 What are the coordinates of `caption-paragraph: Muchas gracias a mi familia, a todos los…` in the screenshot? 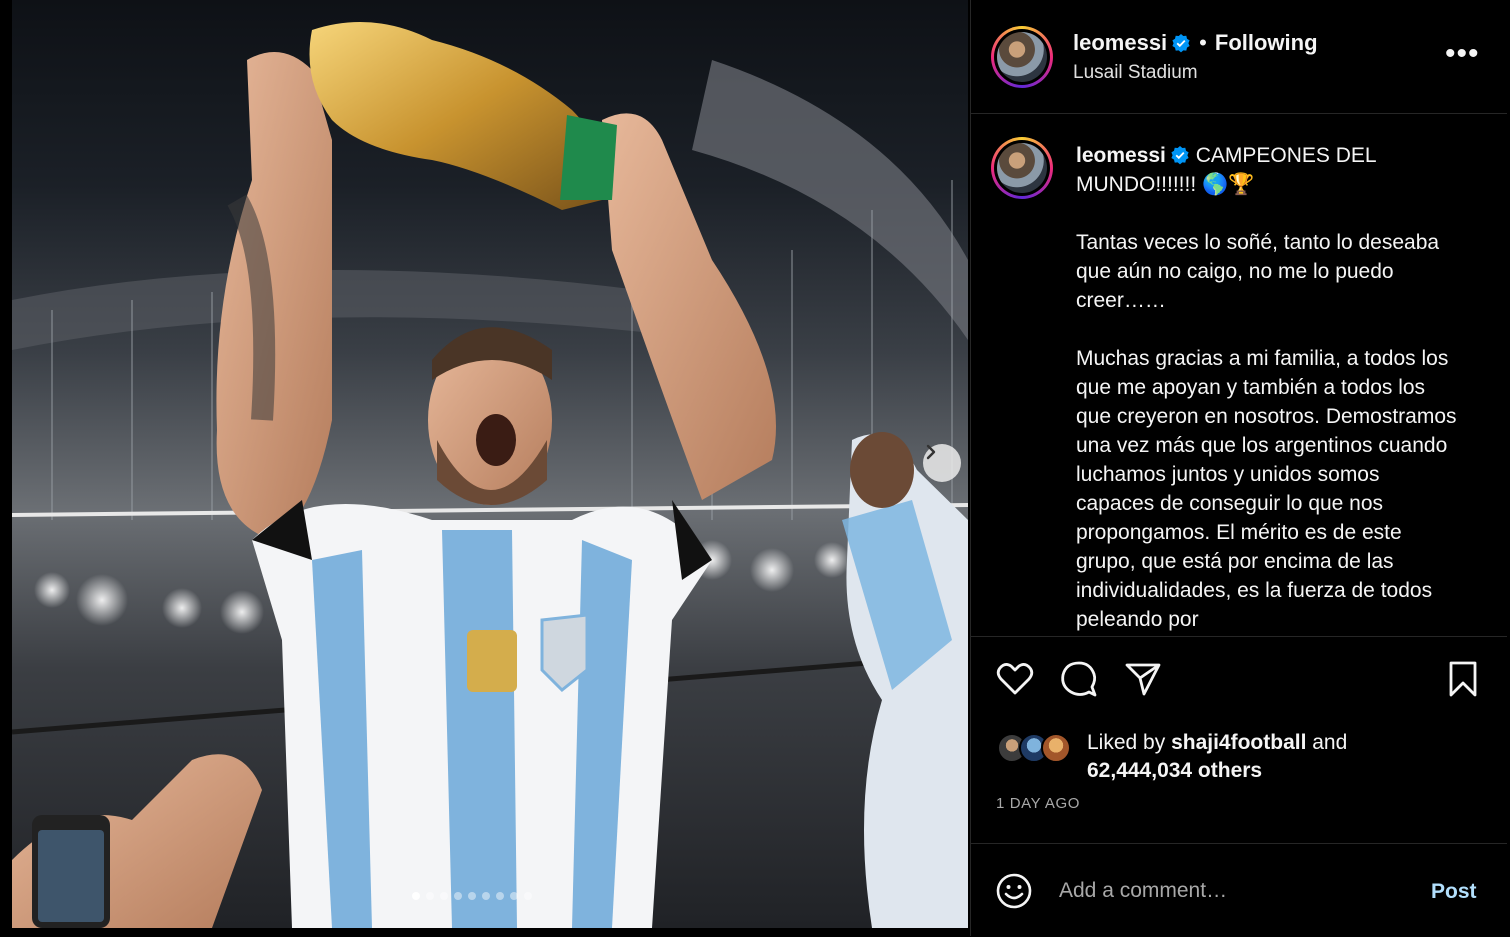 It's located at (1266, 489).